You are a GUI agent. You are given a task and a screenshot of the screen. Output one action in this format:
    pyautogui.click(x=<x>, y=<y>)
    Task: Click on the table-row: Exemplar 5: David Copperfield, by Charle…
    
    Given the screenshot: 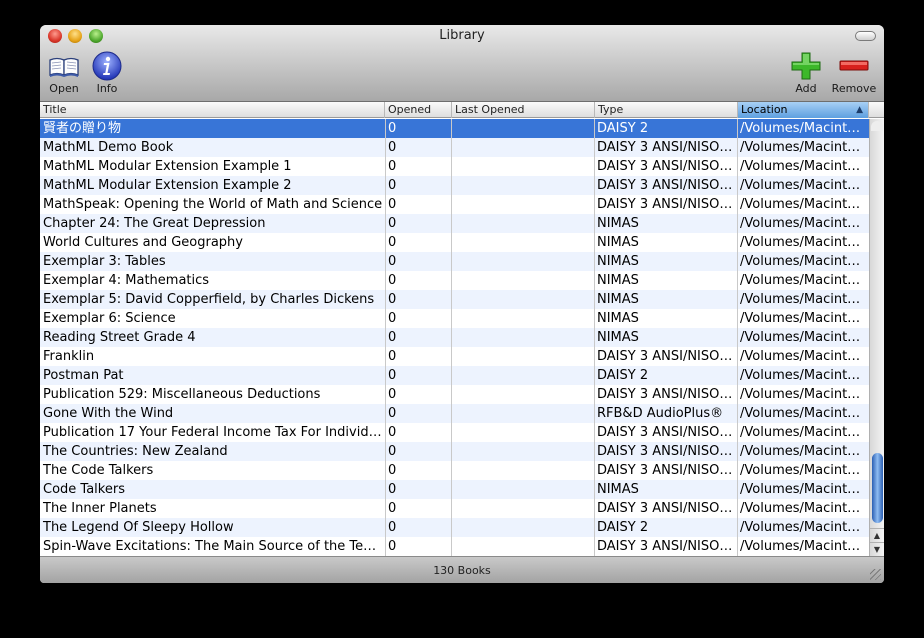 What is the action you would take?
    pyautogui.click(x=454, y=299)
    